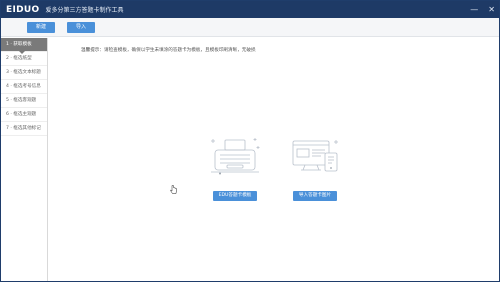 Image resolution: width=500 pixels, height=282 pixels. Describe the element at coordinates (235, 196) in the screenshot. I see `template-button: EDU答题卡模板` at that location.